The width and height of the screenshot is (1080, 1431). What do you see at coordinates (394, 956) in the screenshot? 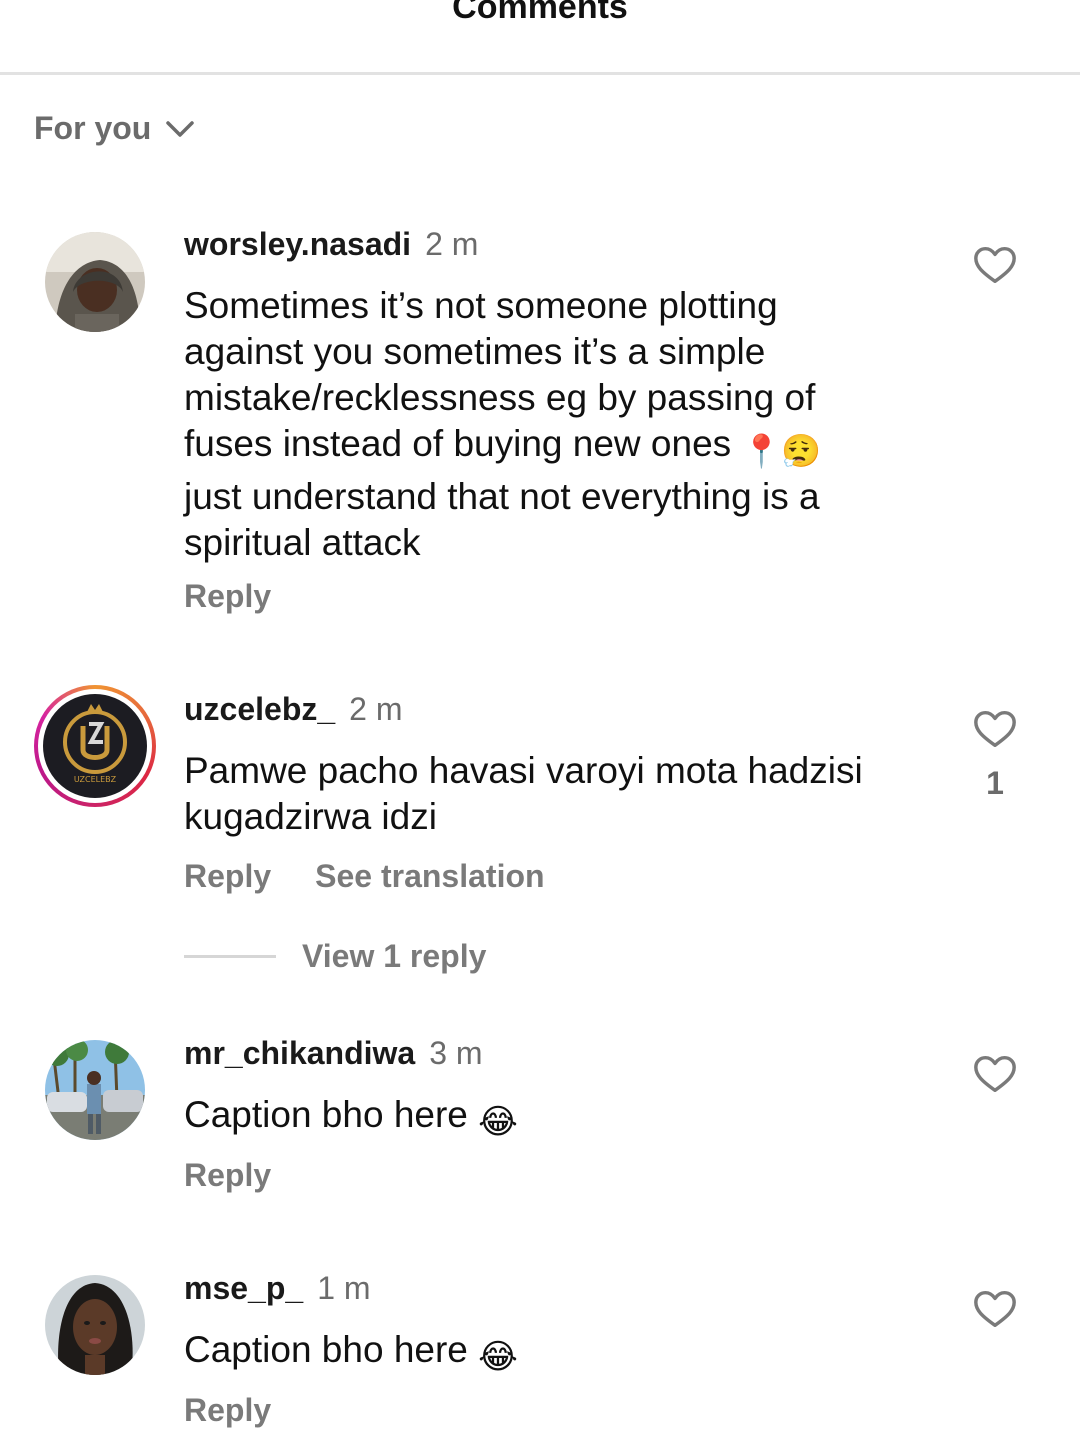
I see `view-replies-label: View 1 reply` at bounding box center [394, 956].